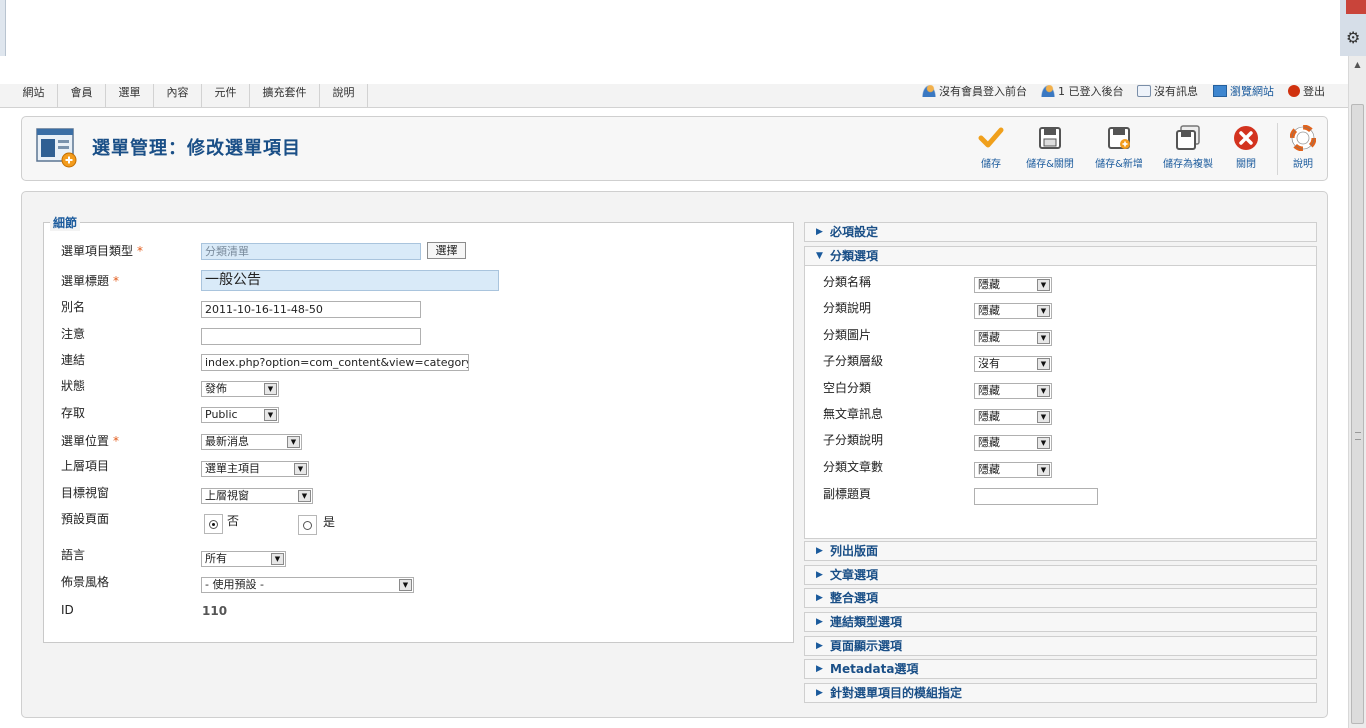 The image size is (1366, 728). Describe the element at coordinates (1060, 646) in the screenshot. I see `panel-page-display-options: ▶ 頁面顯示選項` at that location.